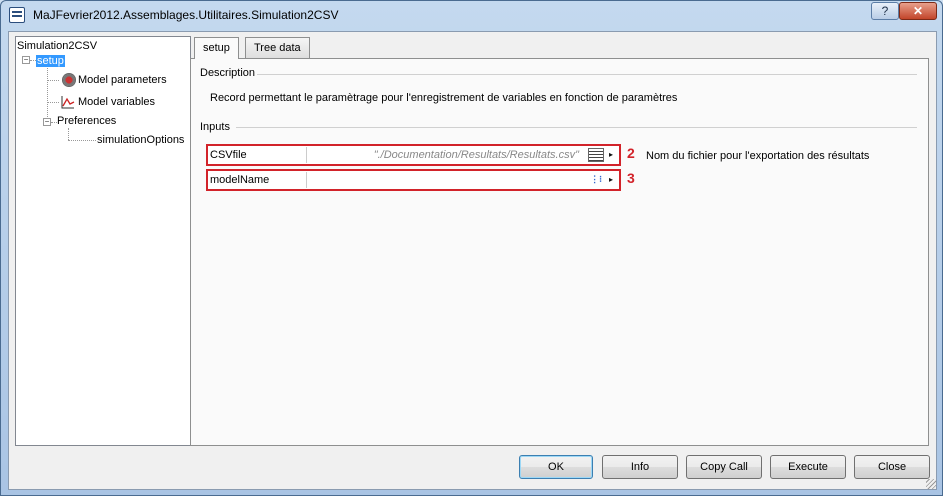  What do you see at coordinates (240, 180) in the screenshot?
I see `modelname-label: modelName` at bounding box center [240, 180].